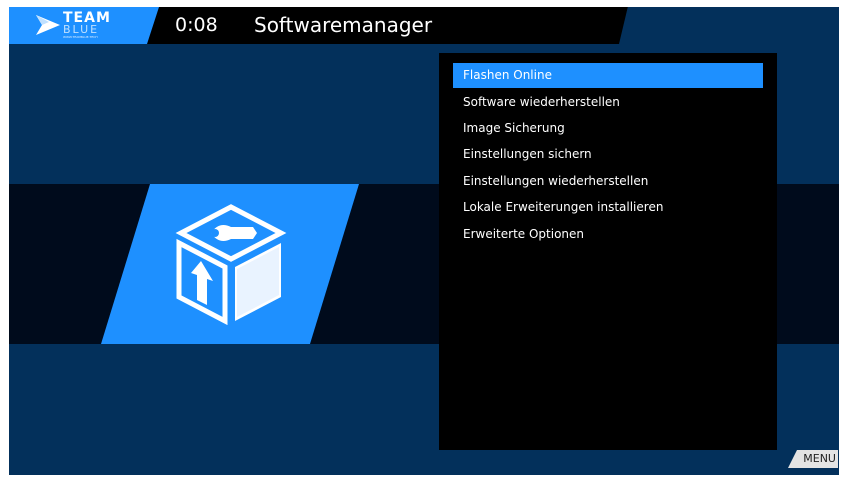  What do you see at coordinates (196, 25) in the screenshot?
I see `clock: 0:08` at bounding box center [196, 25].